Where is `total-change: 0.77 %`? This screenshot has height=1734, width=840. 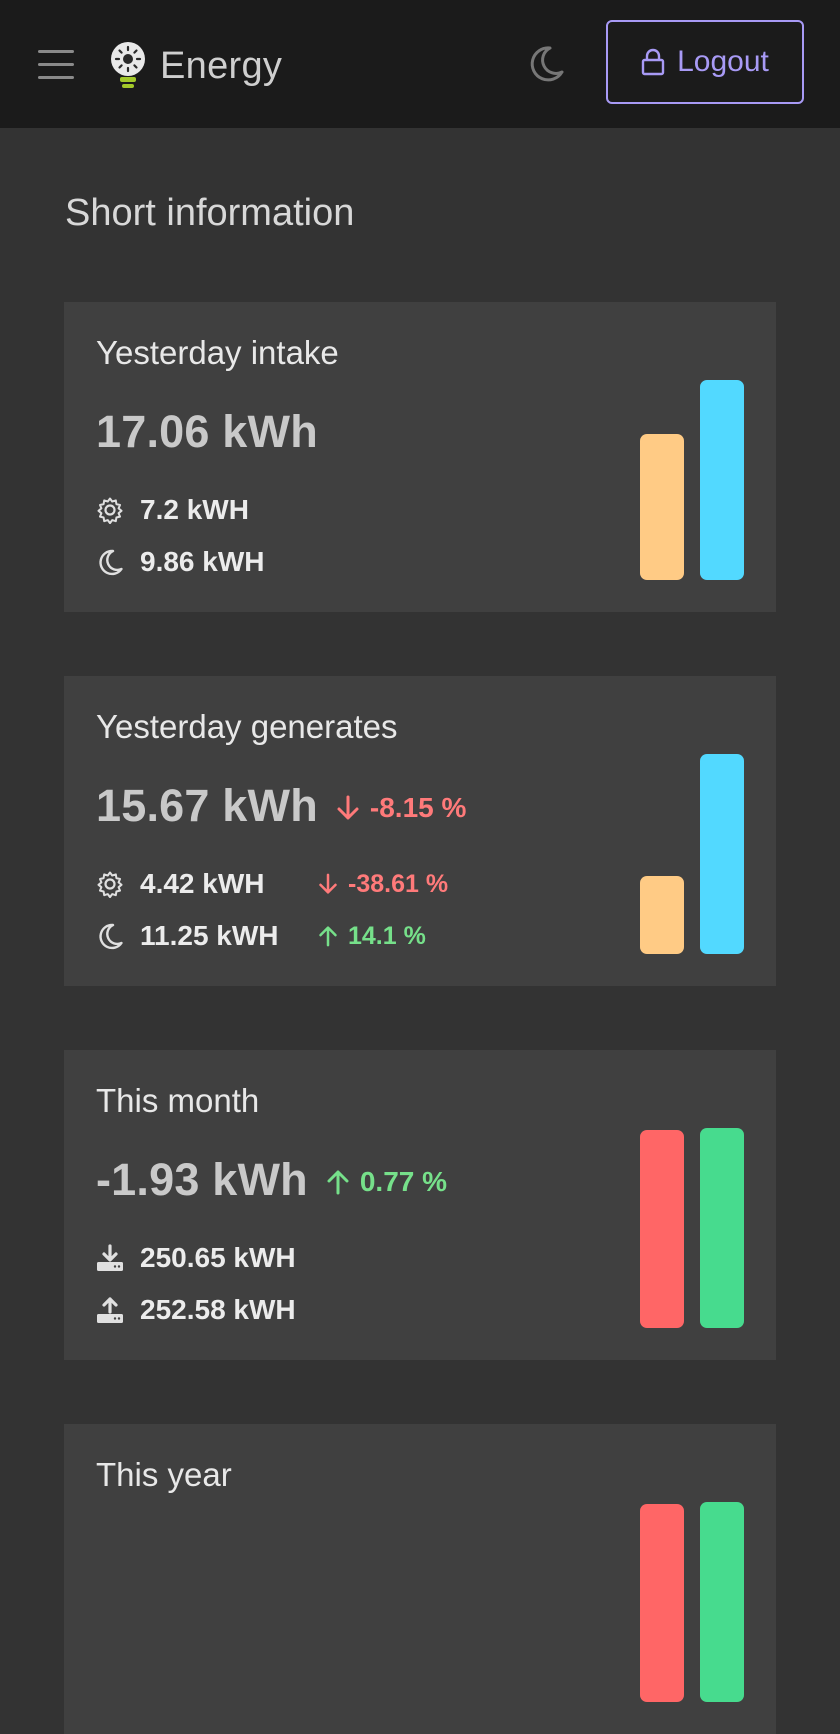
total-change: 0.77 % is located at coordinates (386, 1182).